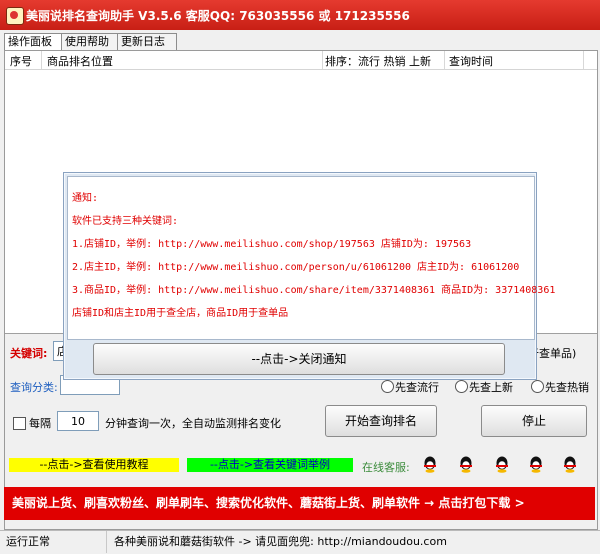 Image resolution: width=600 pixels, height=554 pixels. What do you see at coordinates (56, 542) in the screenshot?
I see `status-state: 运行正常` at bounding box center [56, 542].